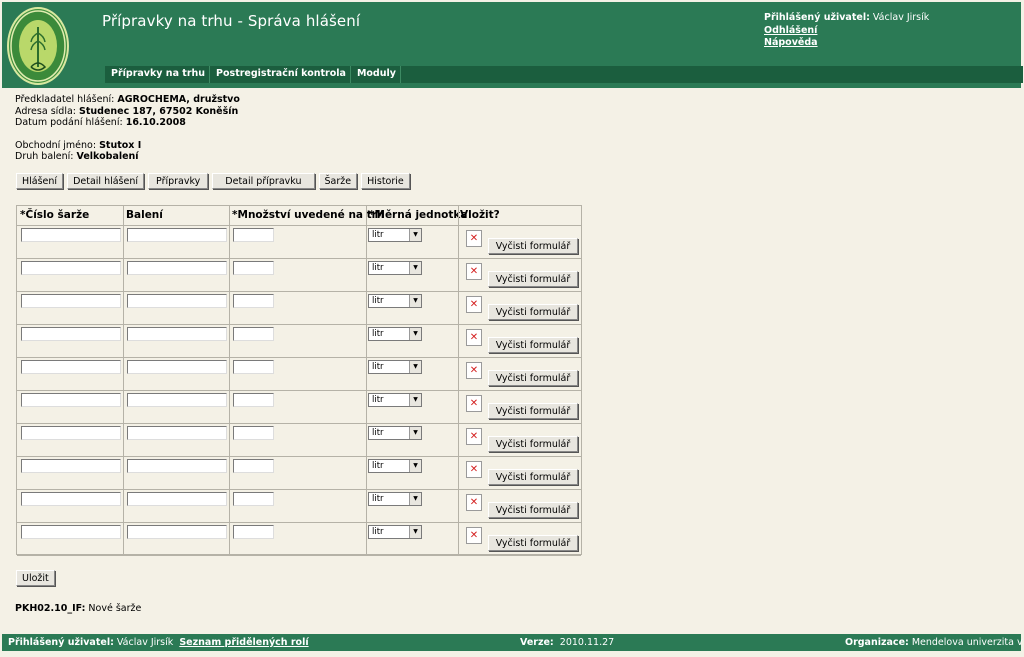 This screenshot has width=1024, height=657. Describe the element at coordinates (846, 43) in the screenshot. I see `help-link: Nápověda` at that location.